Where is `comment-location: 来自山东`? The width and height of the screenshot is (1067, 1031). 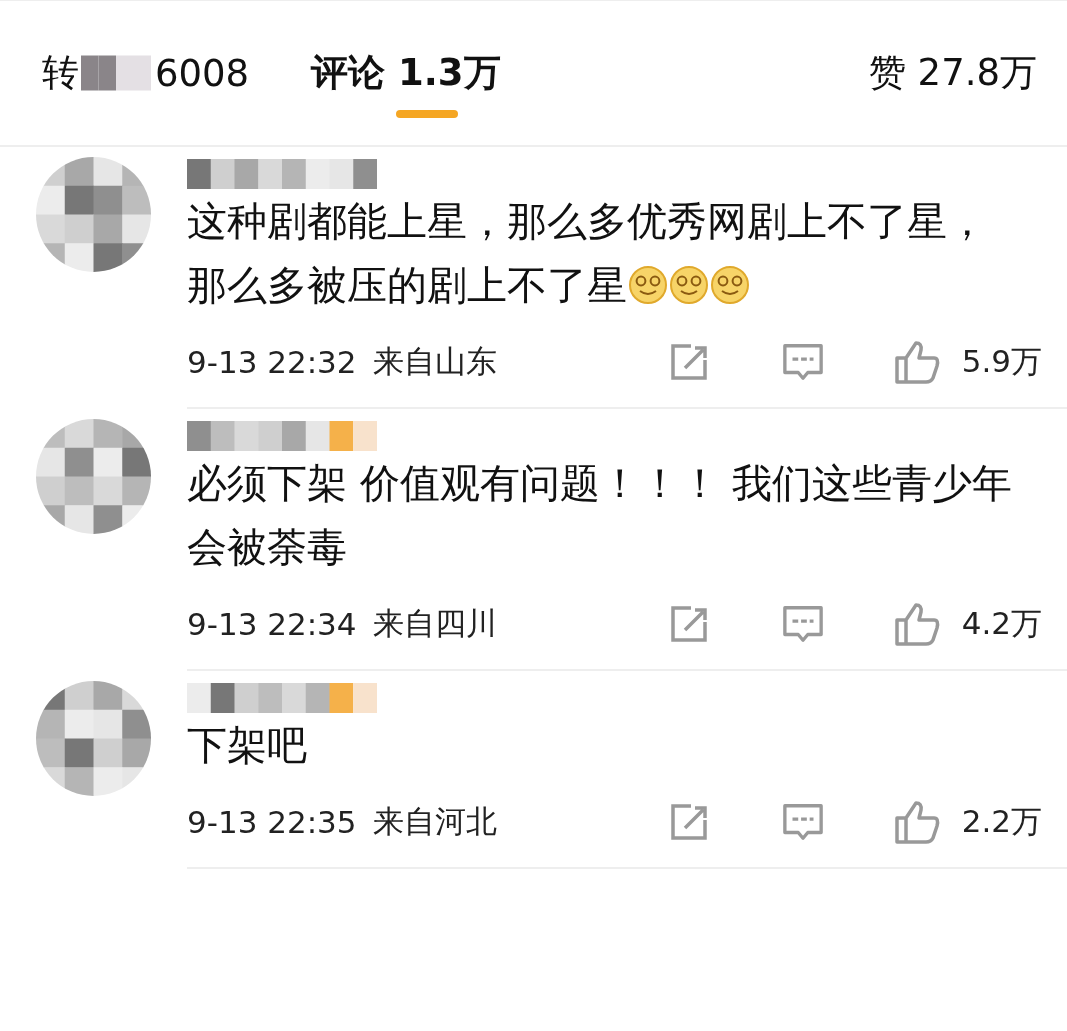
comment-location: 来自山东 is located at coordinates (434, 361).